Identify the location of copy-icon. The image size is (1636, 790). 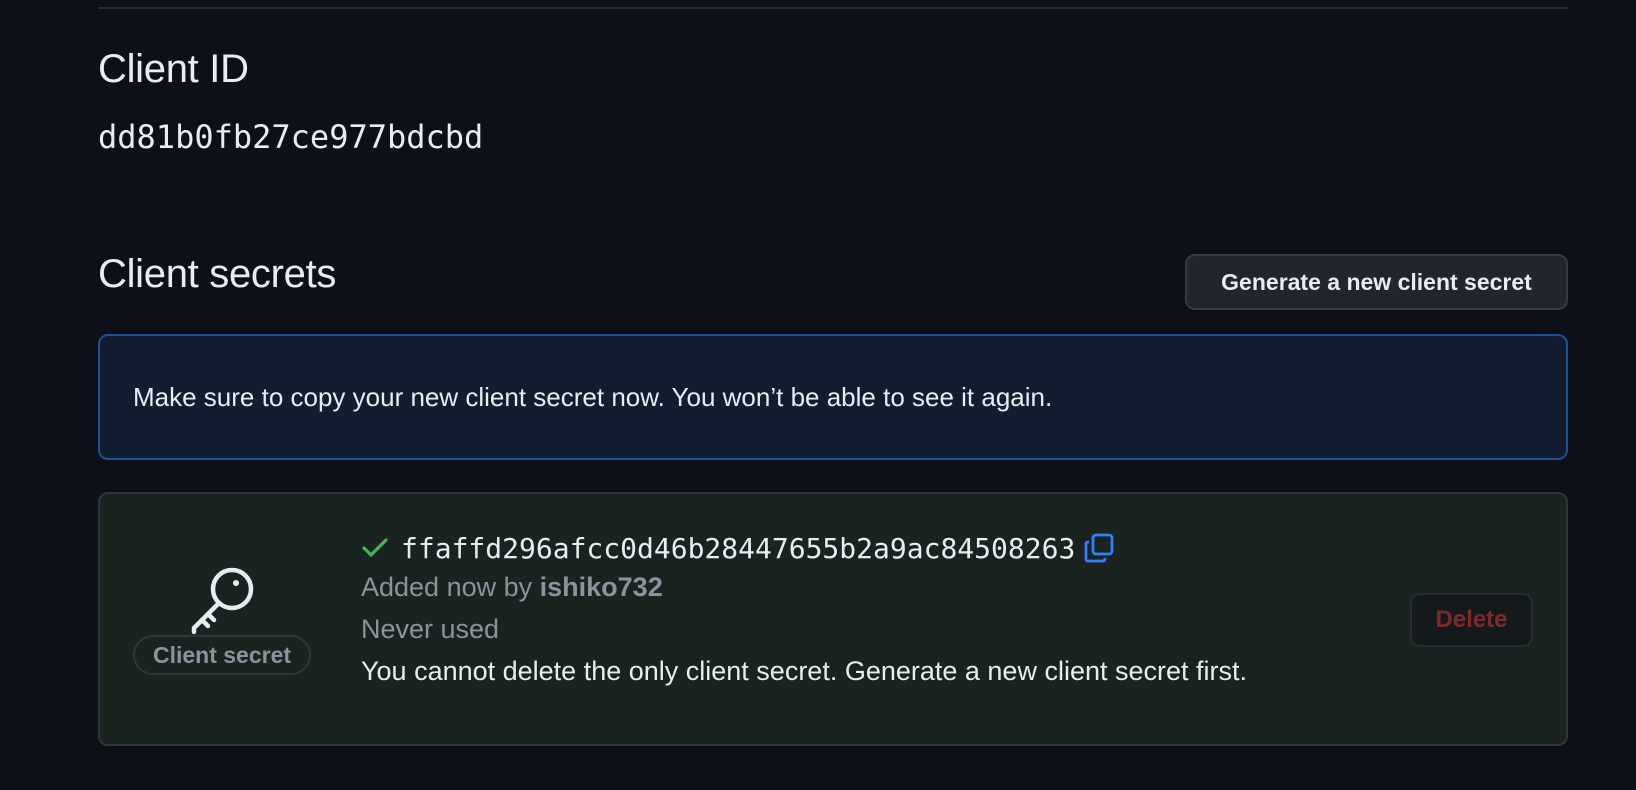
(1099, 548).